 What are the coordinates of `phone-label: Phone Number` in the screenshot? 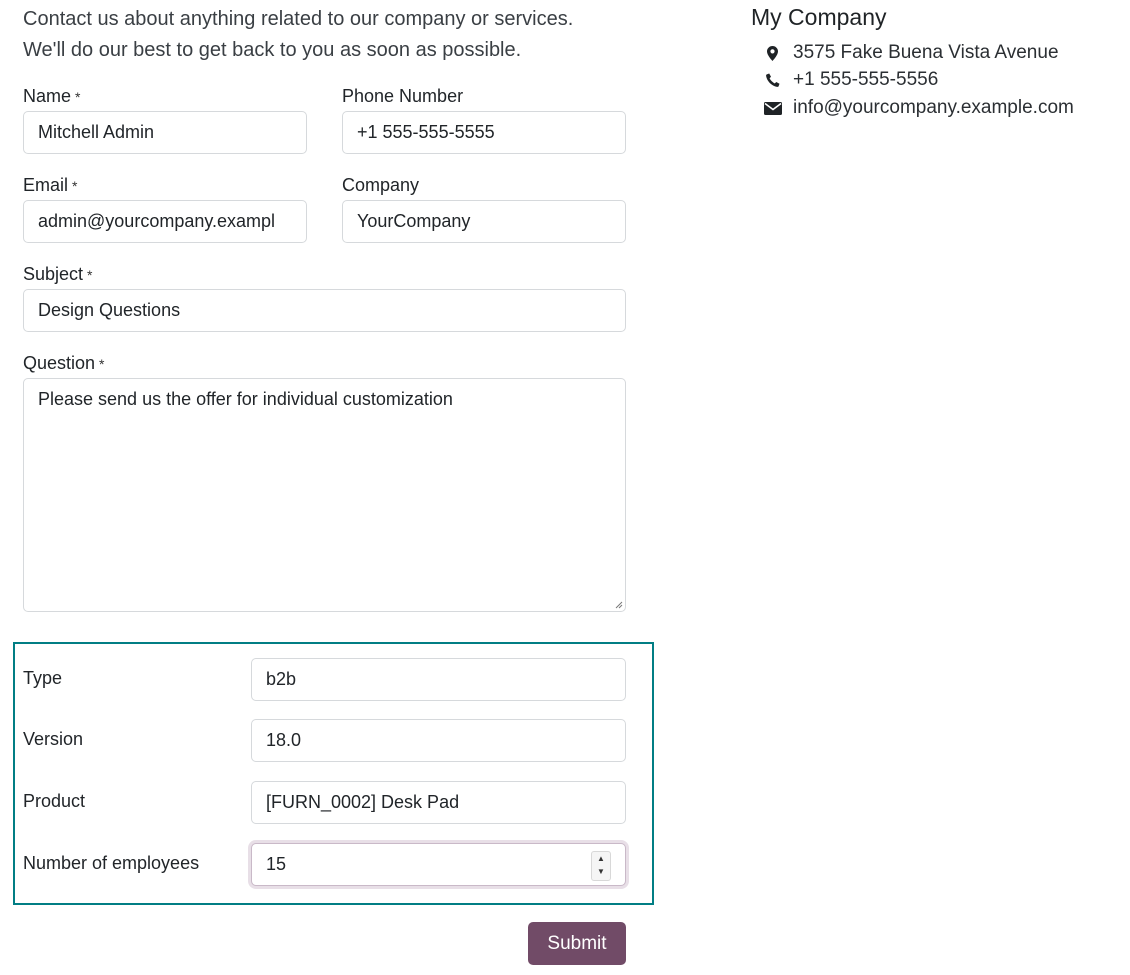 It's located at (402, 96).